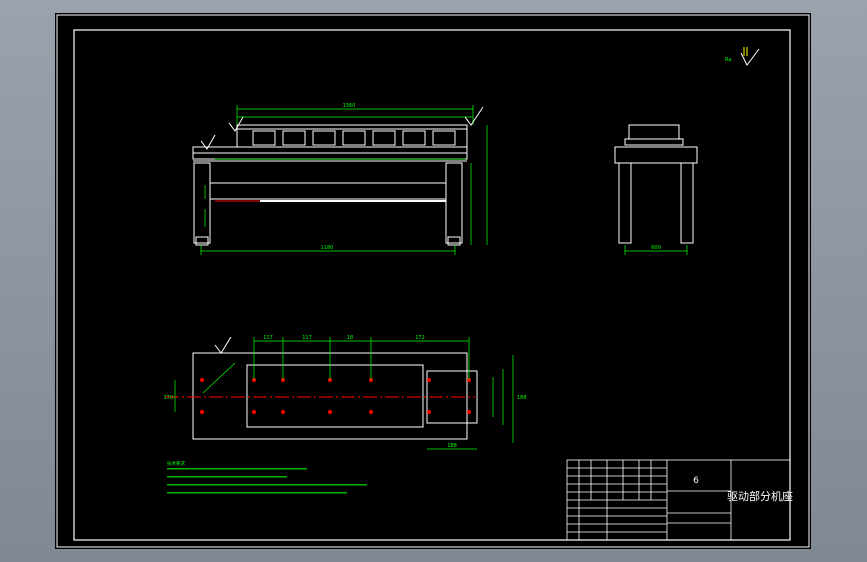 Image resolution: width=867 pixels, height=562 pixels. Describe the element at coordinates (656, 184) in the screenshot. I see `side-view` at that location.